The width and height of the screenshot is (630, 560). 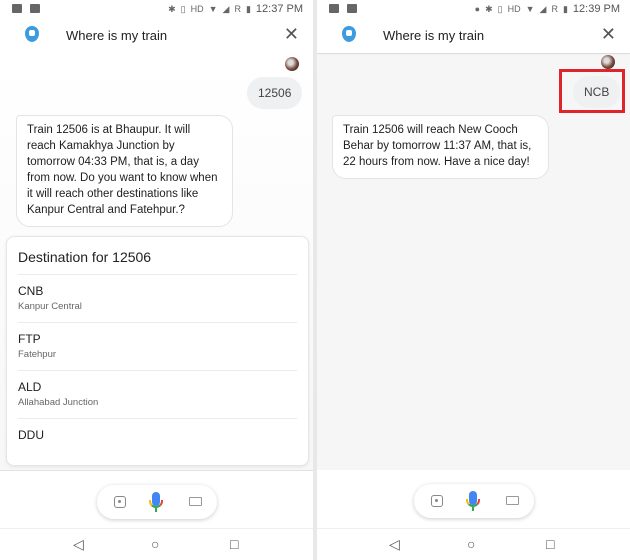 I want to click on user-message: 12506, so click(x=275, y=93).